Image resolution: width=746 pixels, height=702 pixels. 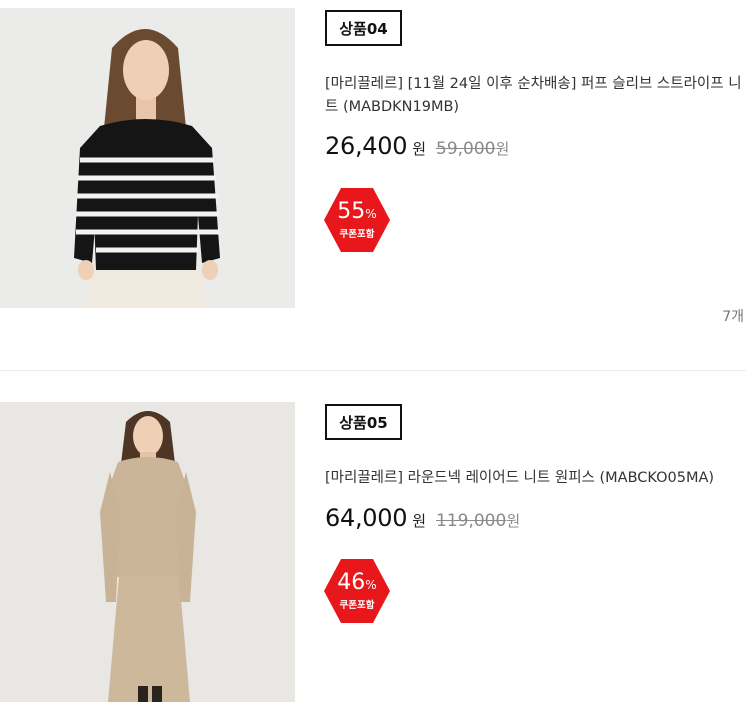 What do you see at coordinates (733, 317) in the screenshot?
I see `item-count: 7개` at bounding box center [733, 317].